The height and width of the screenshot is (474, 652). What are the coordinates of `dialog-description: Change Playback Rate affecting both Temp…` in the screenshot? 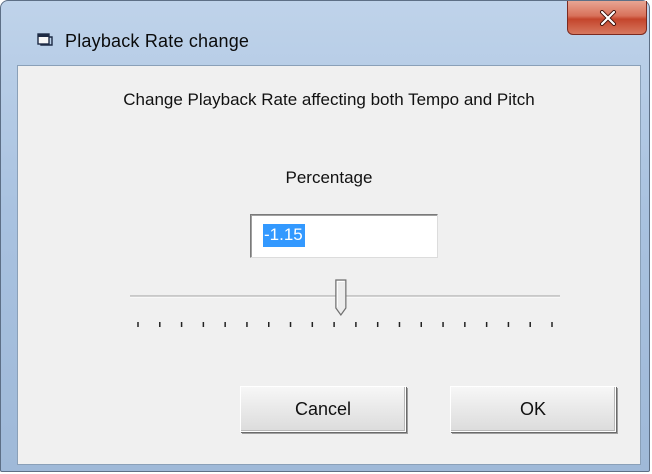 It's located at (329, 99).